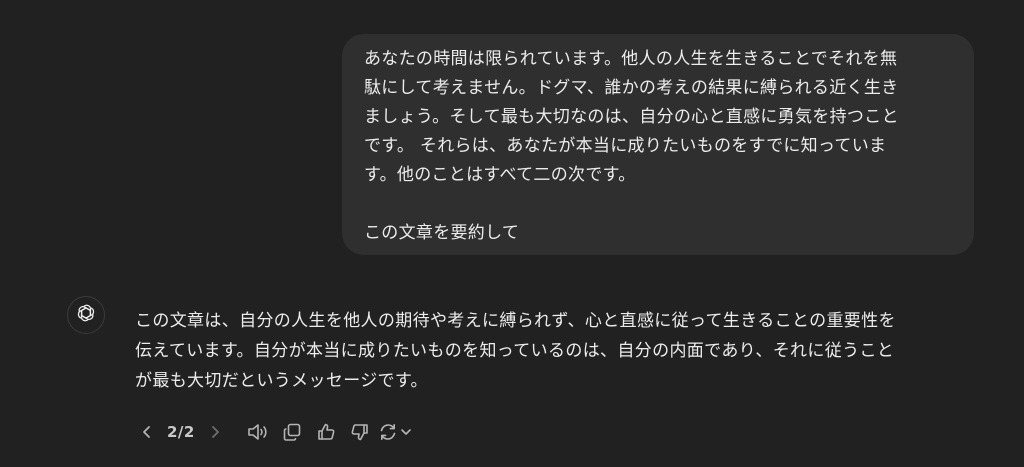  I want to click on thumbs-up-icon, so click(326, 432).